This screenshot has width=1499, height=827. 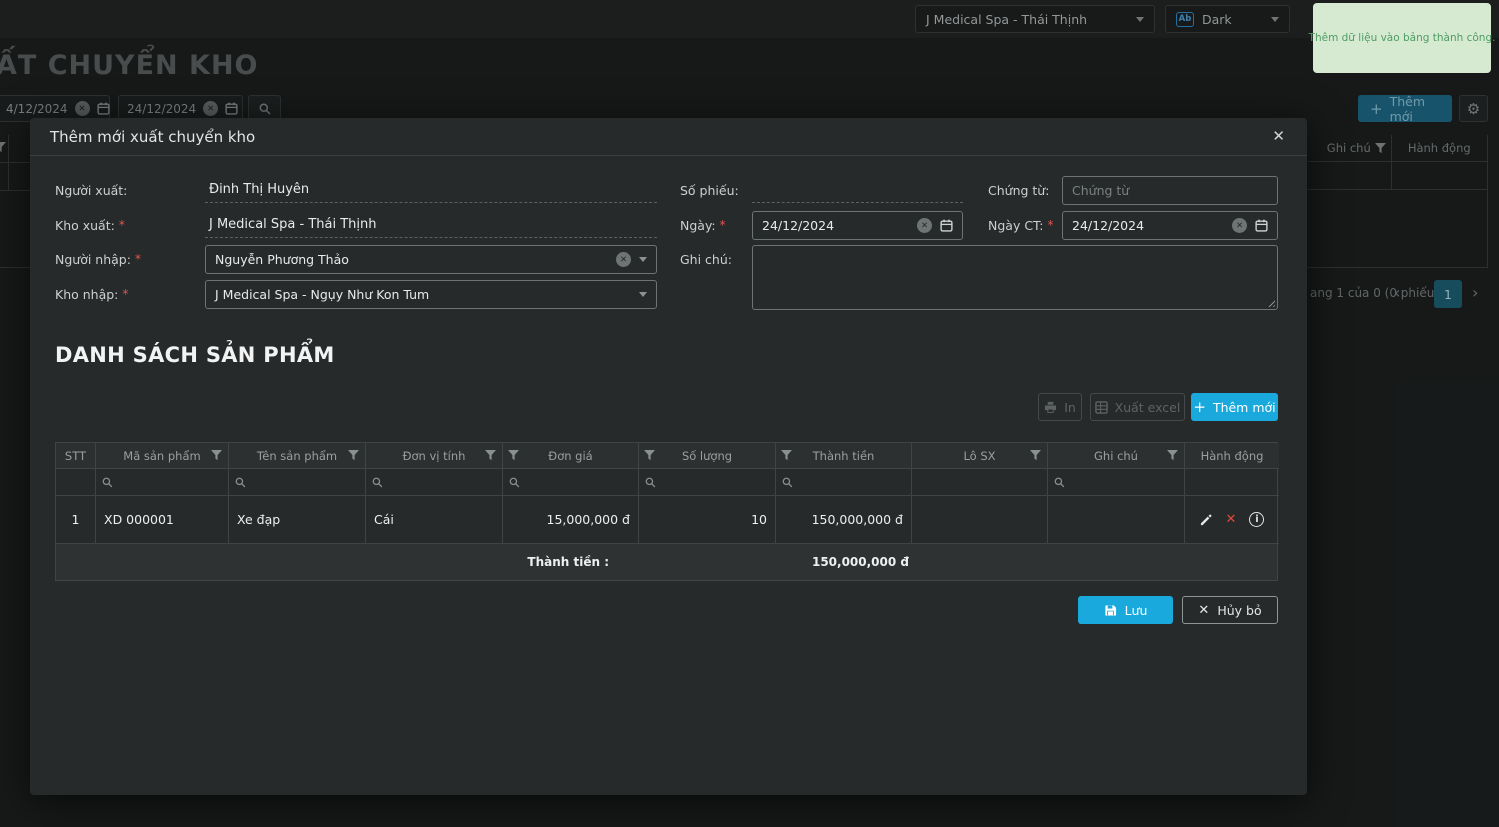 I want to click on export-excel-label: Xuất excel, so click(x=1147, y=407).